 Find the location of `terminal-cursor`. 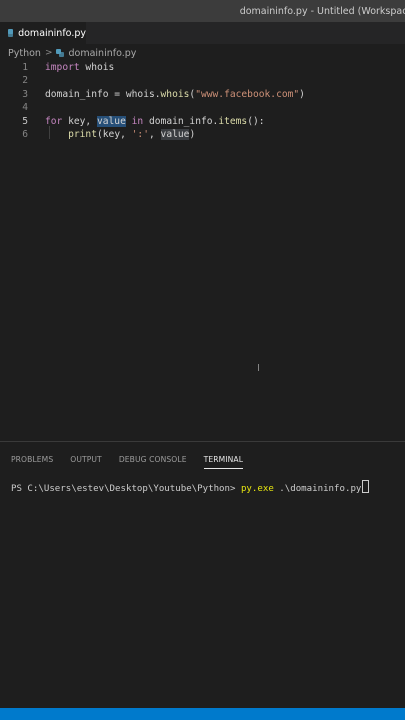

terminal-cursor is located at coordinates (366, 486).